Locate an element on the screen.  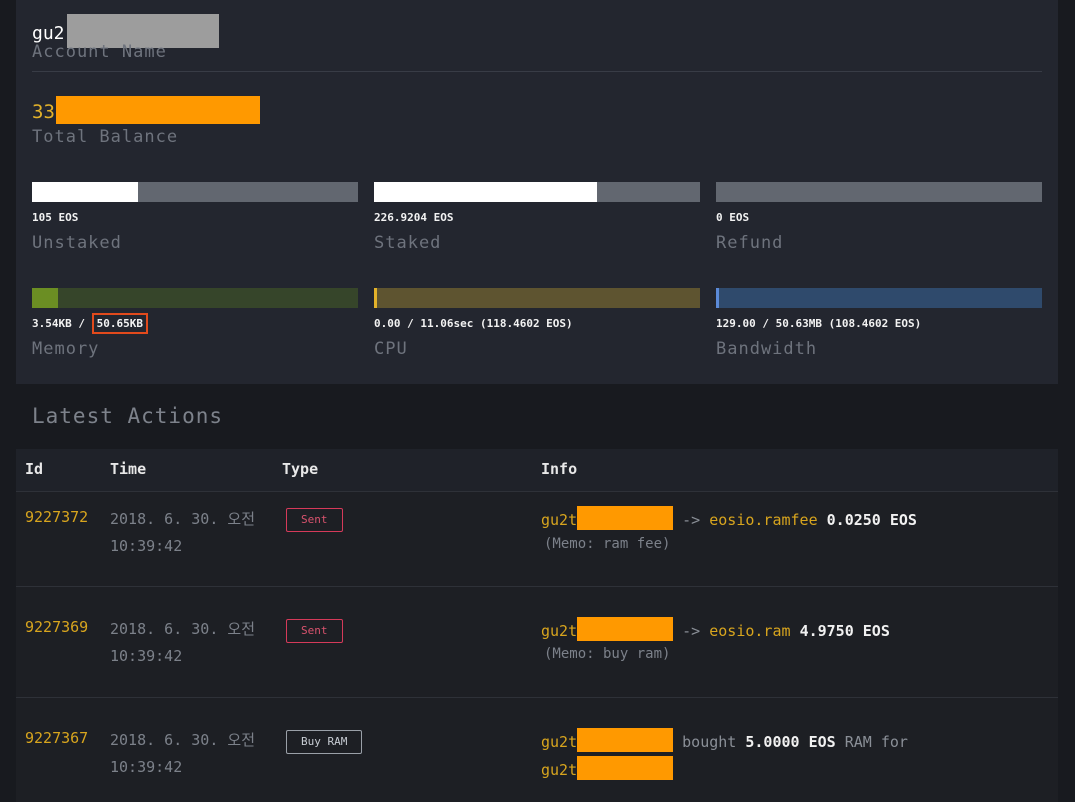
unstaked-value: 105 EOS is located at coordinates (55, 217).